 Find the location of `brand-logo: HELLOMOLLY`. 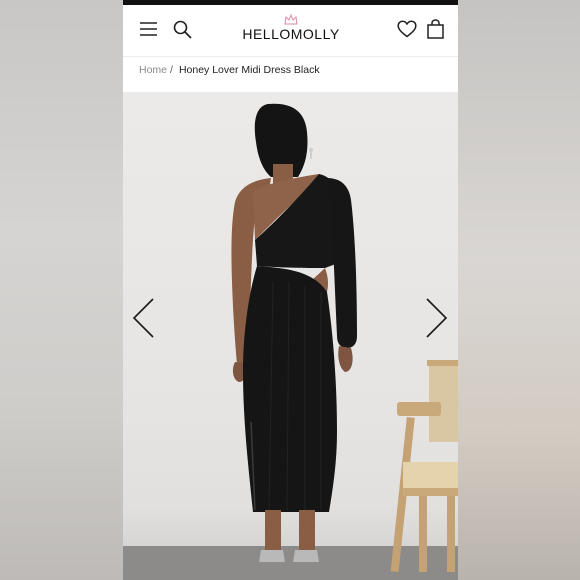

brand-logo: HELLOMOLLY is located at coordinates (291, 31).